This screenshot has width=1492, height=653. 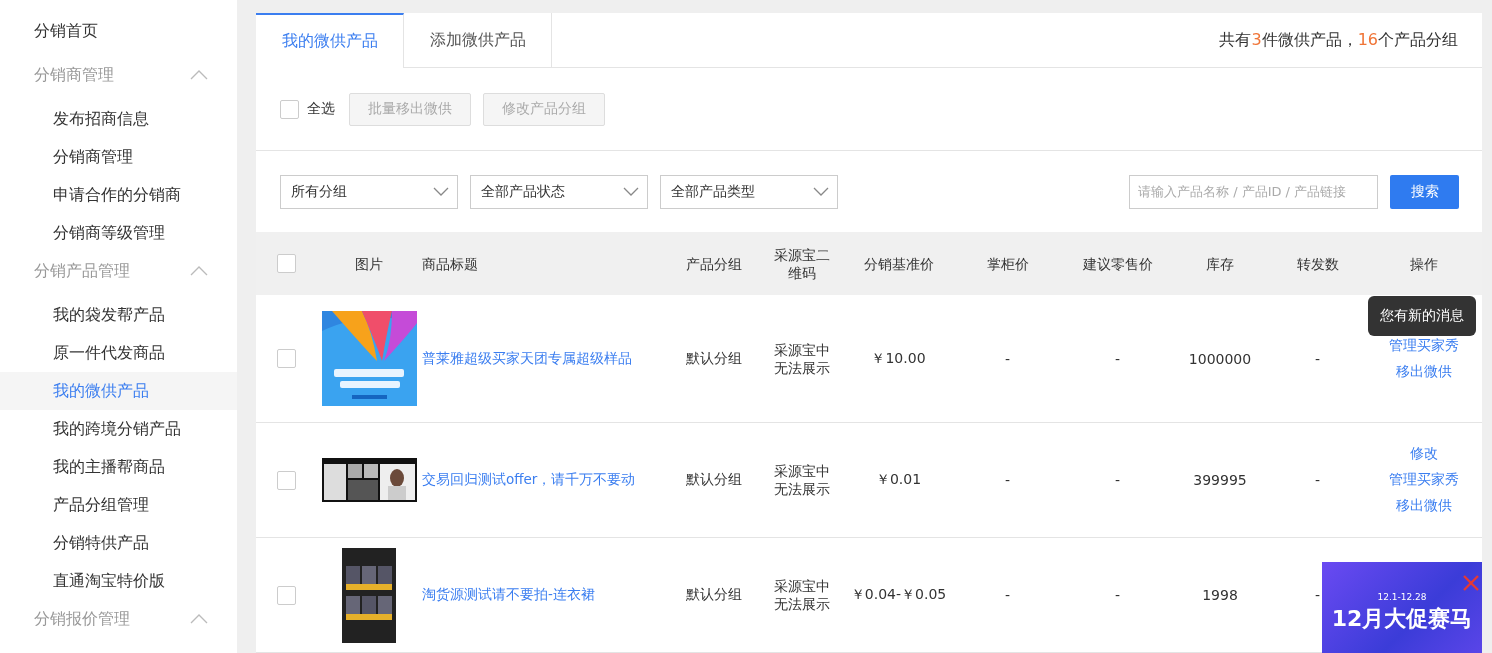 I want to click on table-cell: ￥10.00, so click(x=898, y=358).